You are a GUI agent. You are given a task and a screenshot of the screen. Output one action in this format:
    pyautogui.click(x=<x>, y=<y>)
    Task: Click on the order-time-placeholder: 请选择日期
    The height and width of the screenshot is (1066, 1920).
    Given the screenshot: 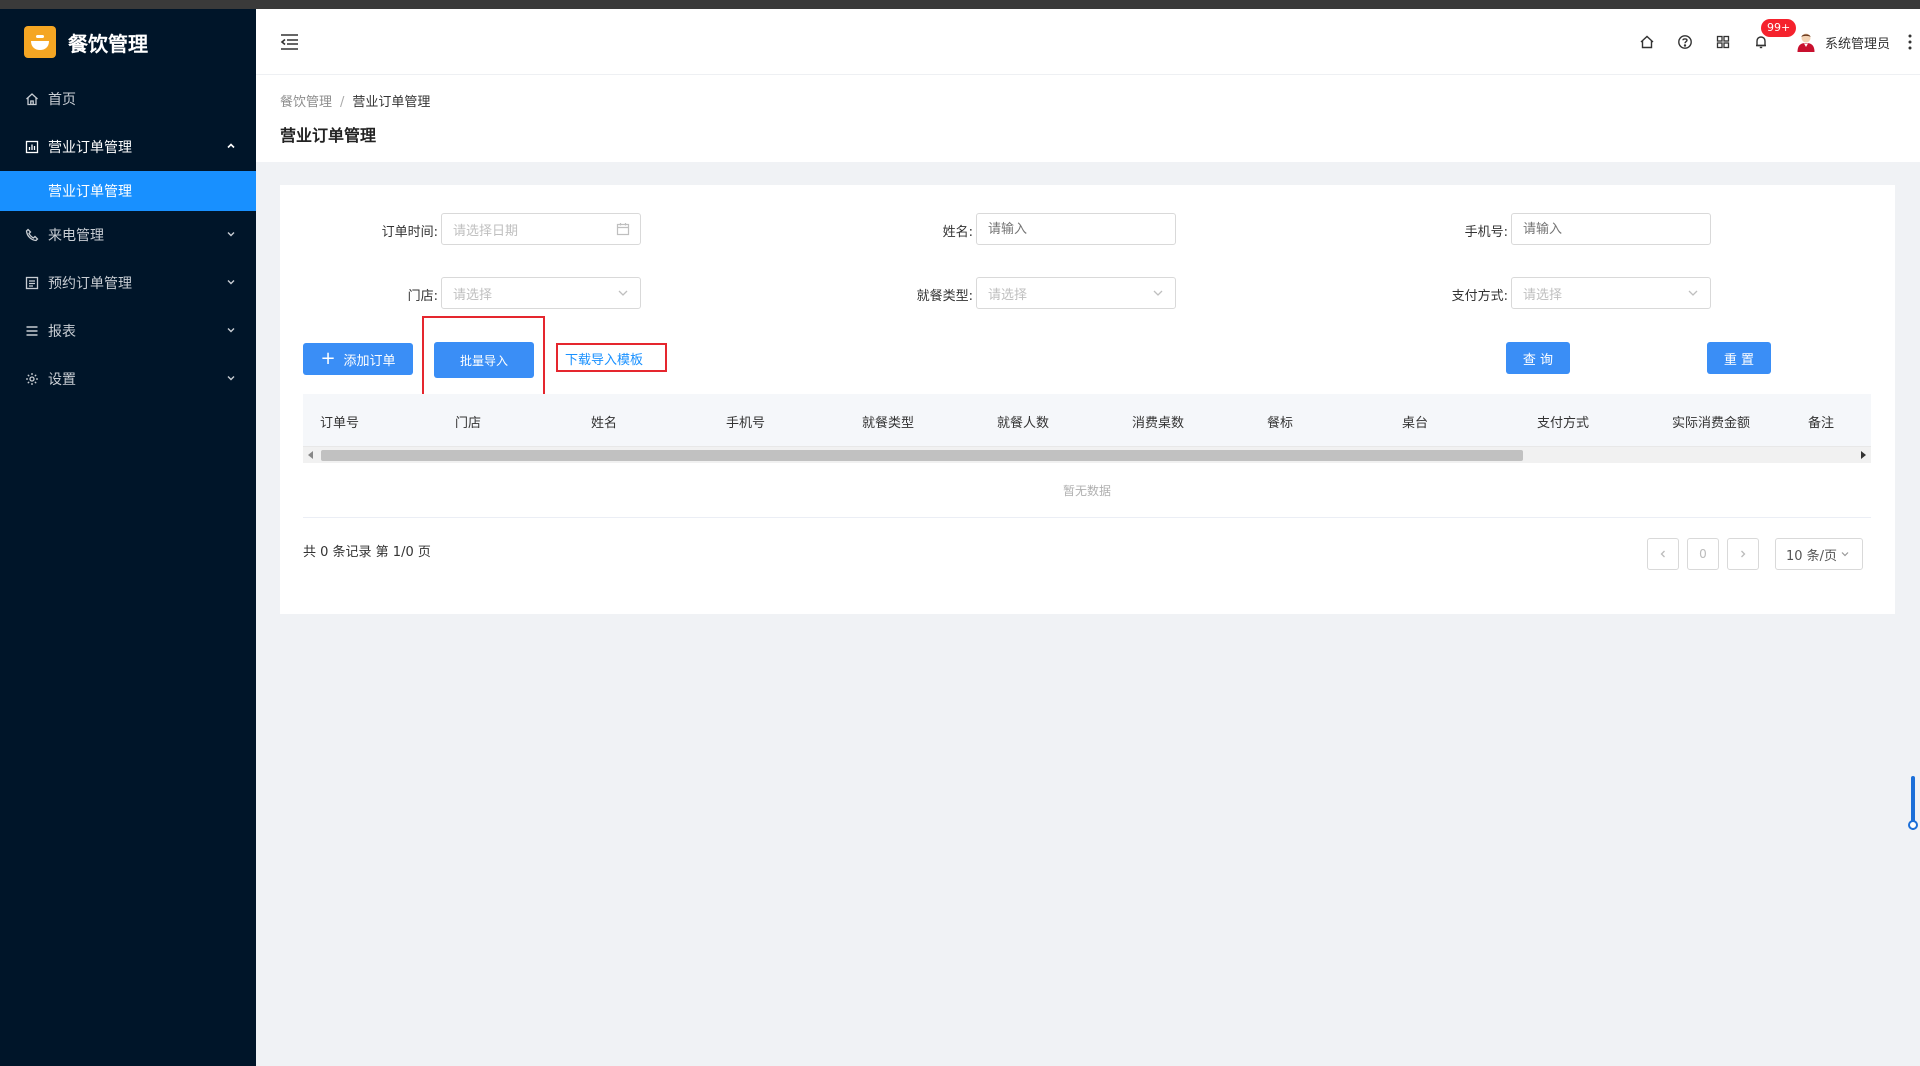 What is the action you would take?
    pyautogui.click(x=486, y=231)
    